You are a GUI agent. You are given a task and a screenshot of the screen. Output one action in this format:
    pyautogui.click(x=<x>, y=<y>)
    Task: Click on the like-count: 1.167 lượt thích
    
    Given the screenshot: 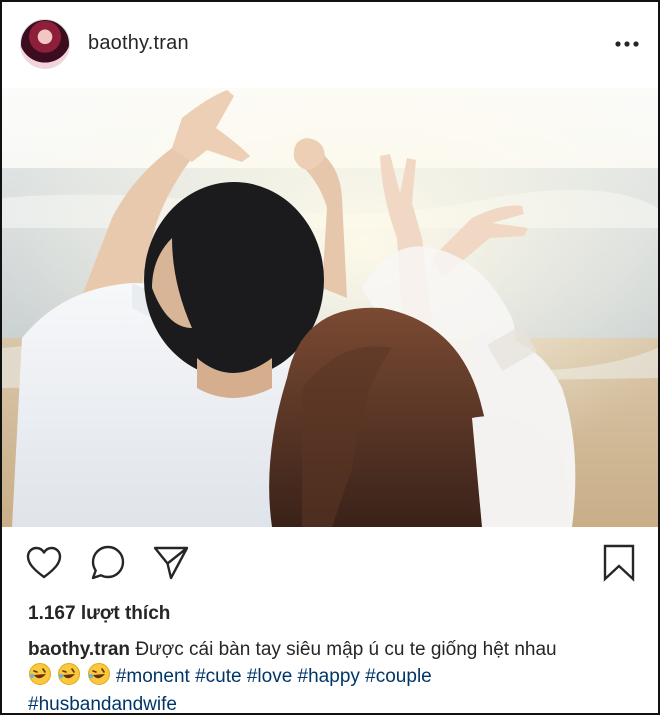 What is the action you would take?
    pyautogui.click(x=99, y=614)
    